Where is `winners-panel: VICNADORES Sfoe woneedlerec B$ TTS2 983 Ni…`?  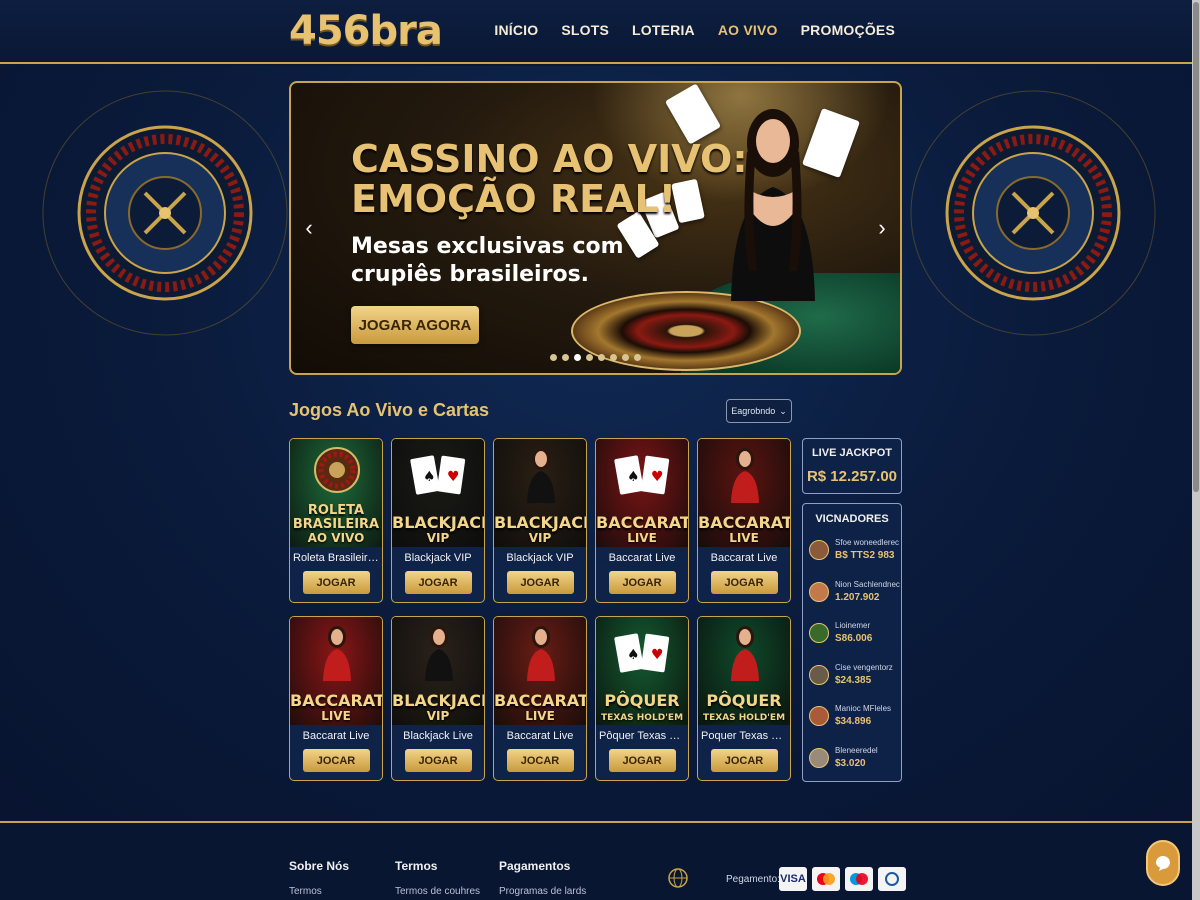
winners-panel: VICNADORES Sfoe woneedlerec B$ TTS2 983 Ni… is located at coordinates (852, 642).